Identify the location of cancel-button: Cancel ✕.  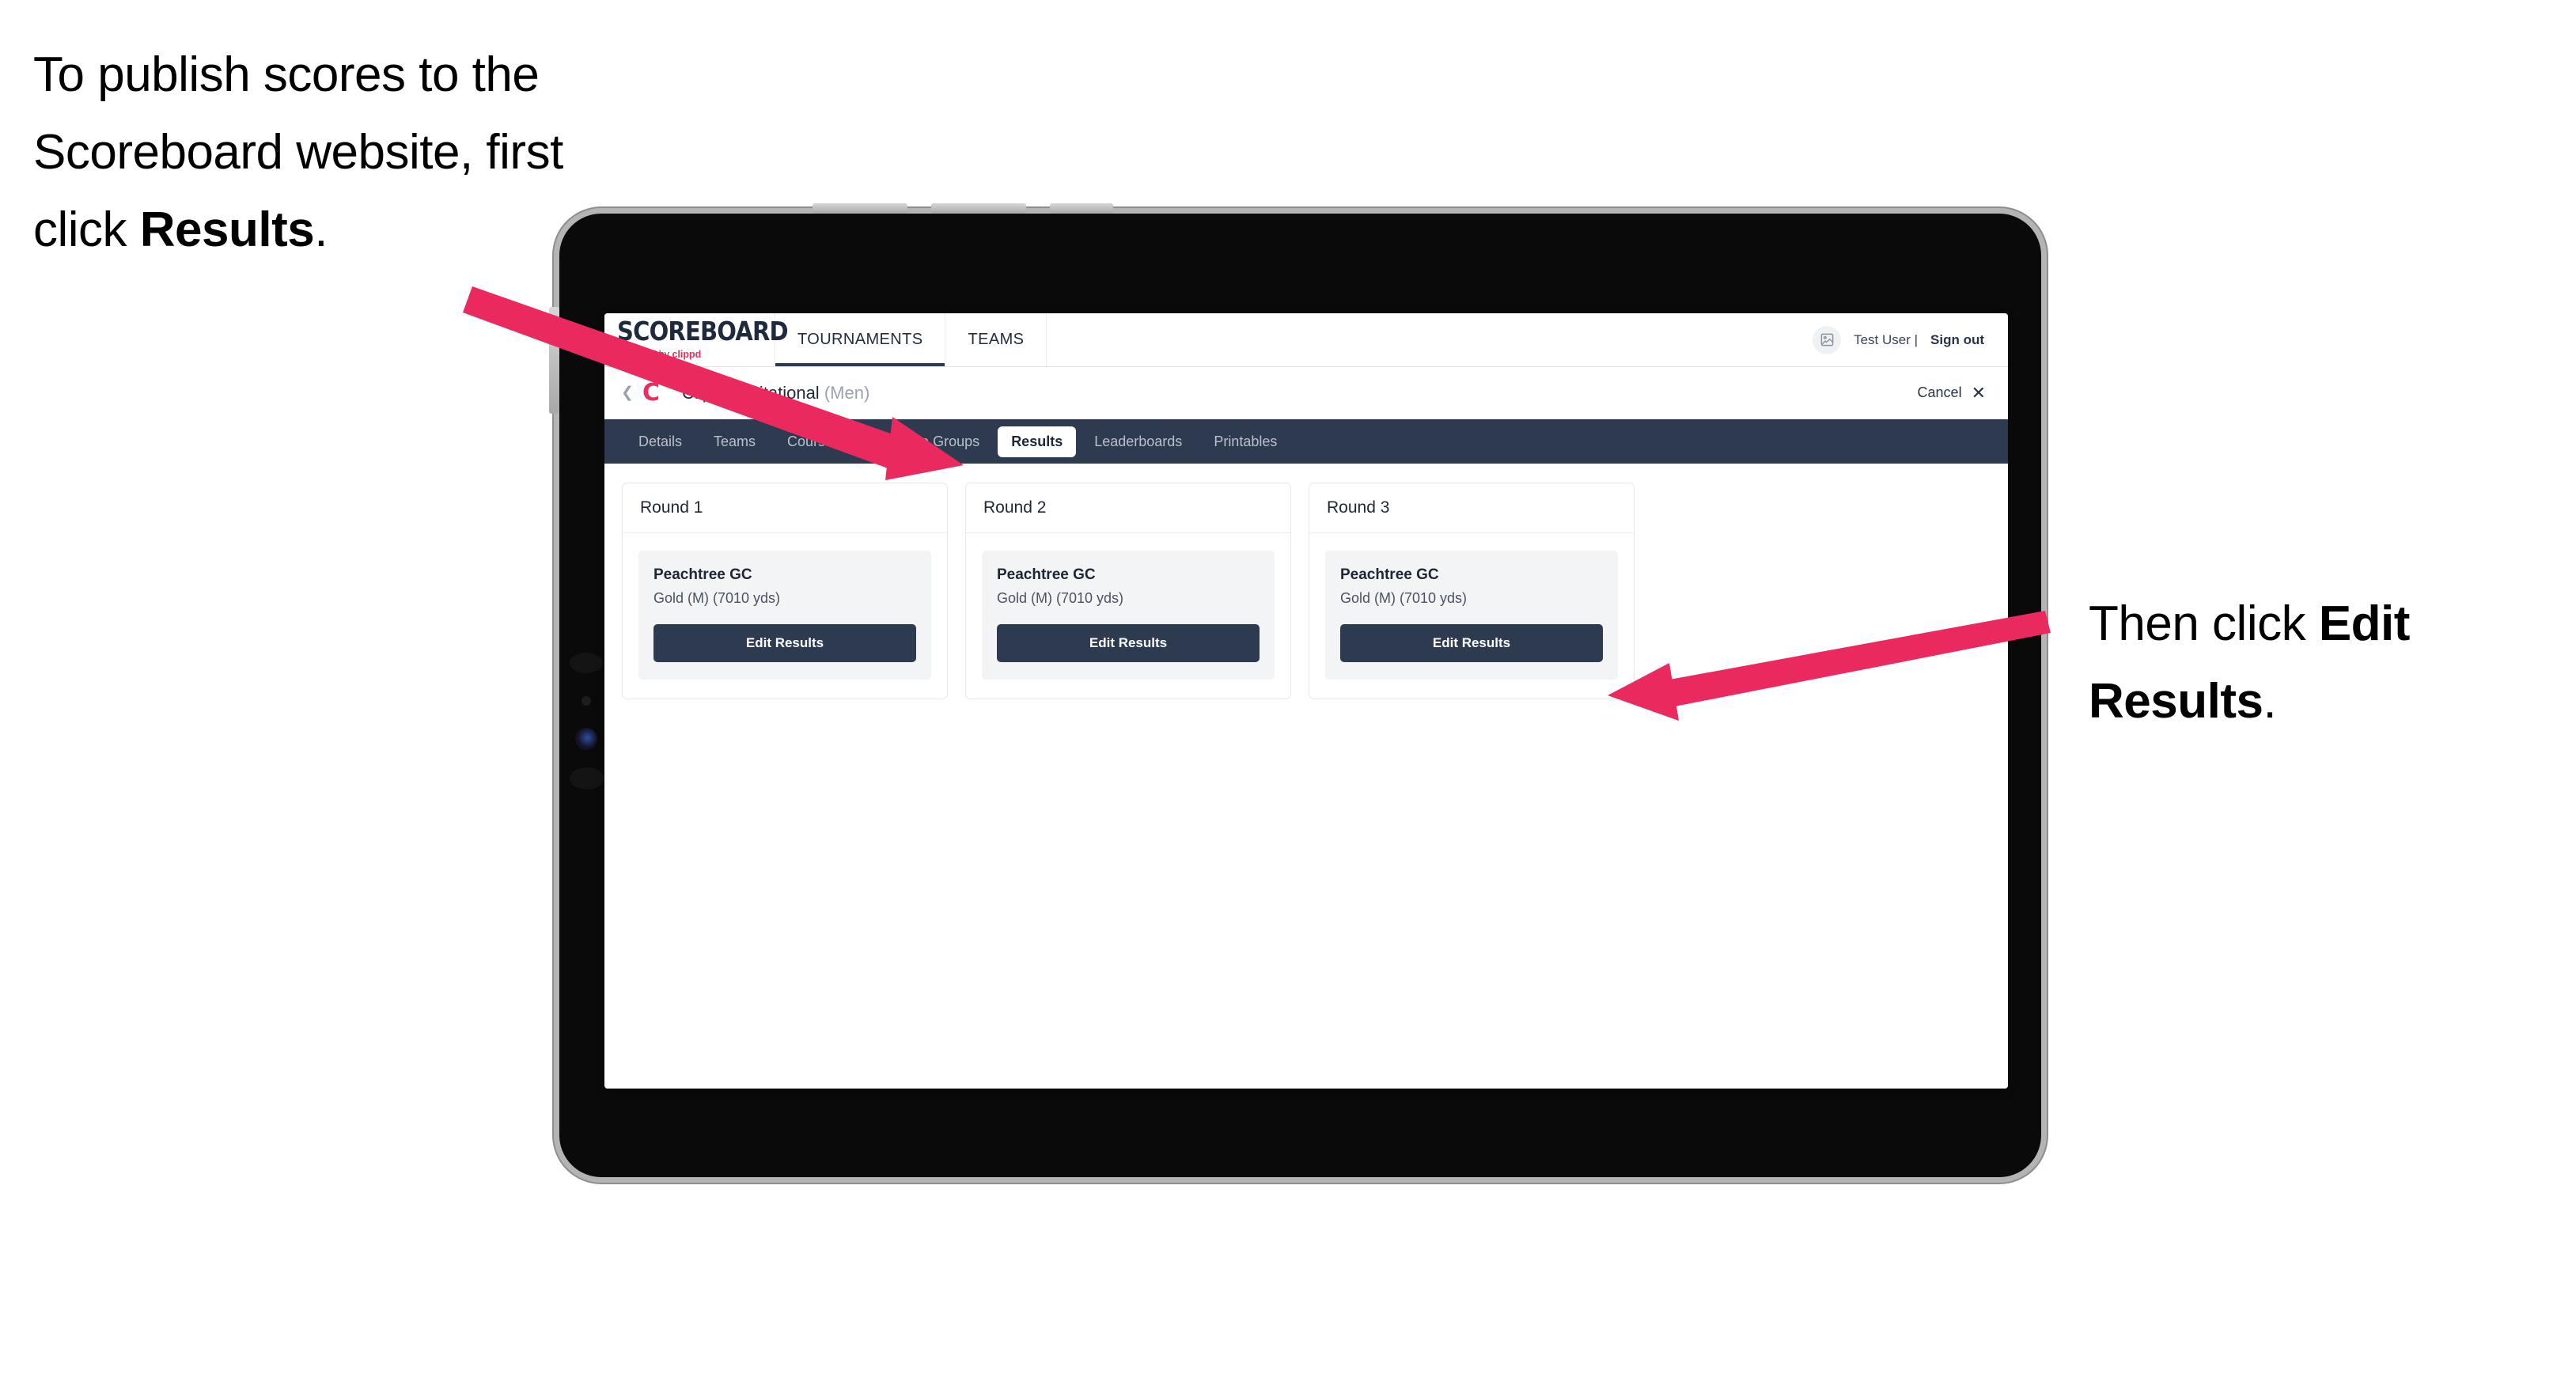
(1952, 393).